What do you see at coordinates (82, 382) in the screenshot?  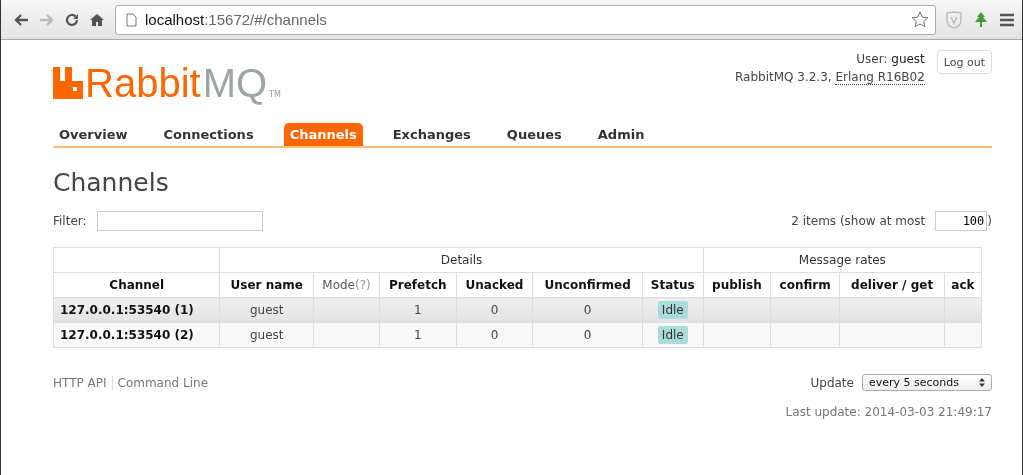 I see `footer-link: HTTP API` at bounding box center [82, 382].